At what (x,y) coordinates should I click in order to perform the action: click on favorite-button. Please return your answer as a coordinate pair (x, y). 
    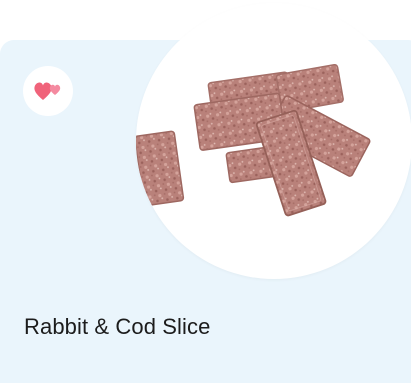
    Looking at the image, I should click on (48, 91).